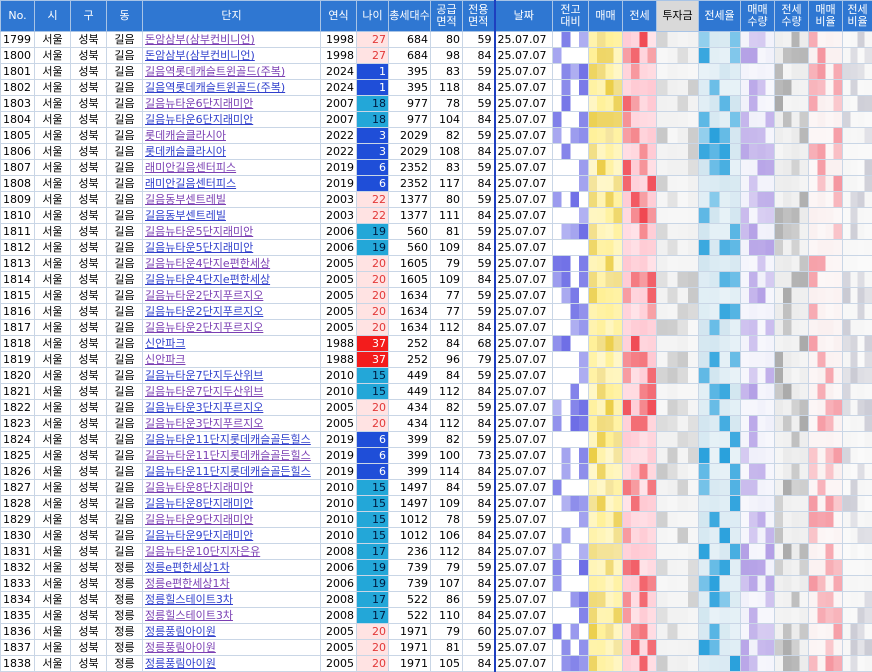 The width and height of the screenshot is (872, 672). I want to click on col-households-header: 총세대수, so click(410, 16).